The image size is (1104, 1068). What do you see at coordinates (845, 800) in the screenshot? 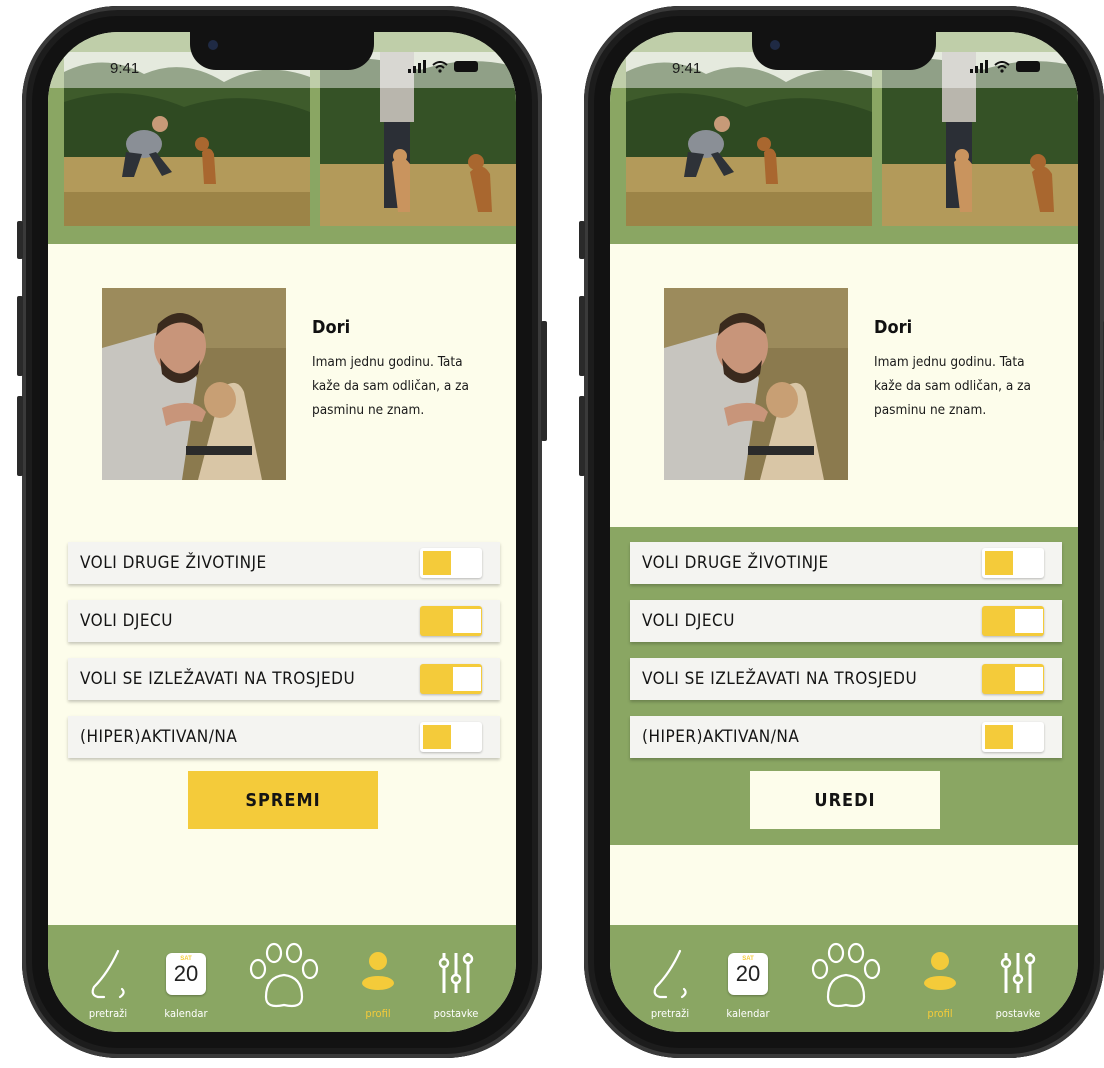
I see `edit-button: UREDI` at bounding box center [845, 800].